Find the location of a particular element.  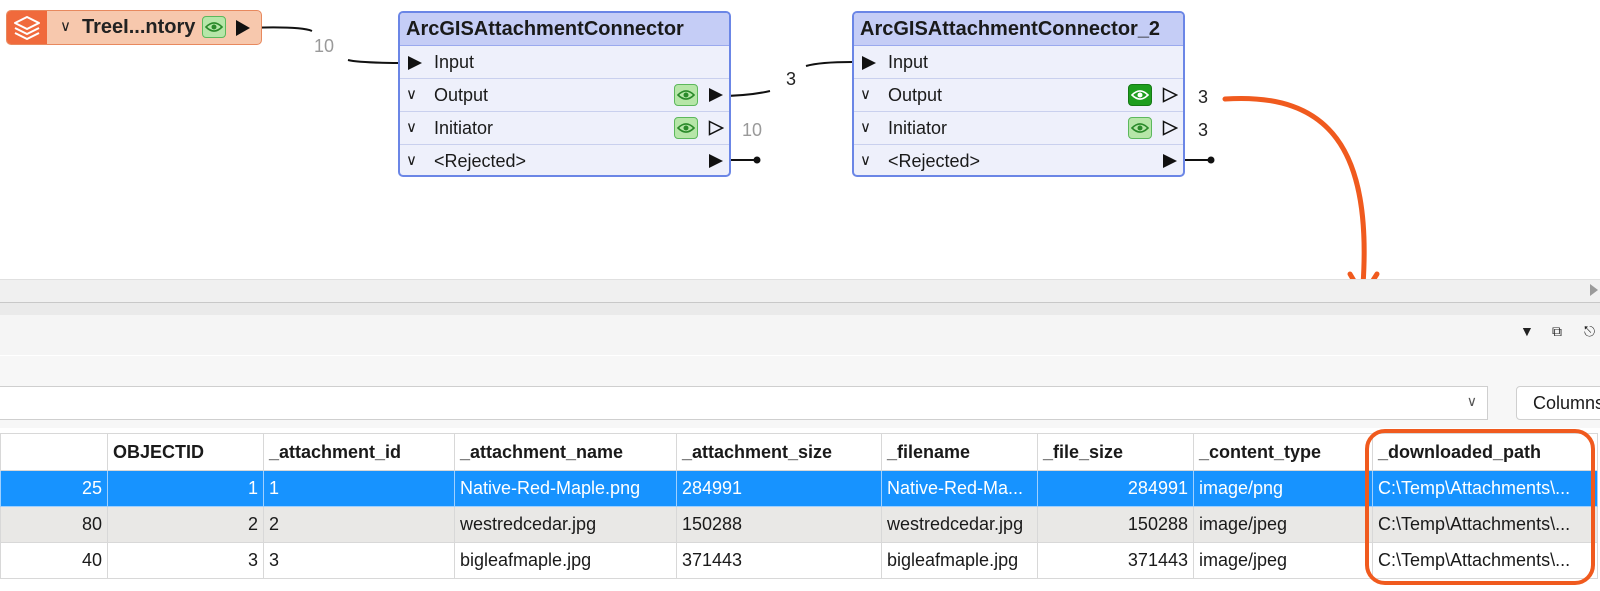

cell-objectid: 3 is located at coordinates (185, 560).